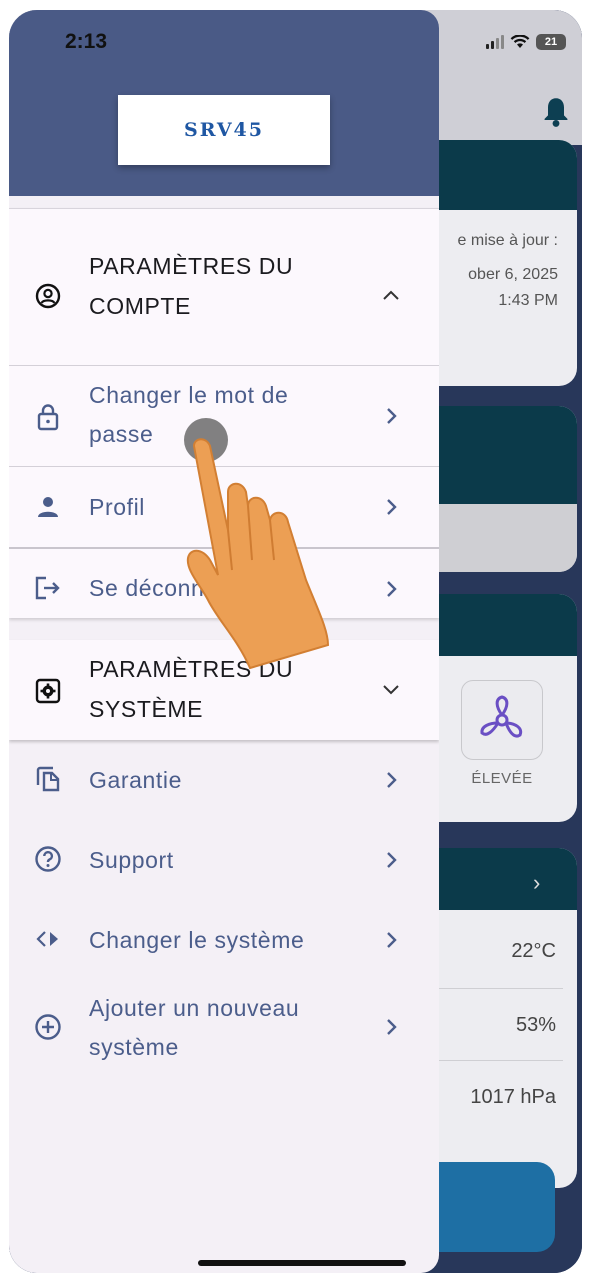 The width and height of the screenshot is (591, 1273). Describe the element at coordinates (131, 860) in the screenshot. I see `support-label: Support` at that location.